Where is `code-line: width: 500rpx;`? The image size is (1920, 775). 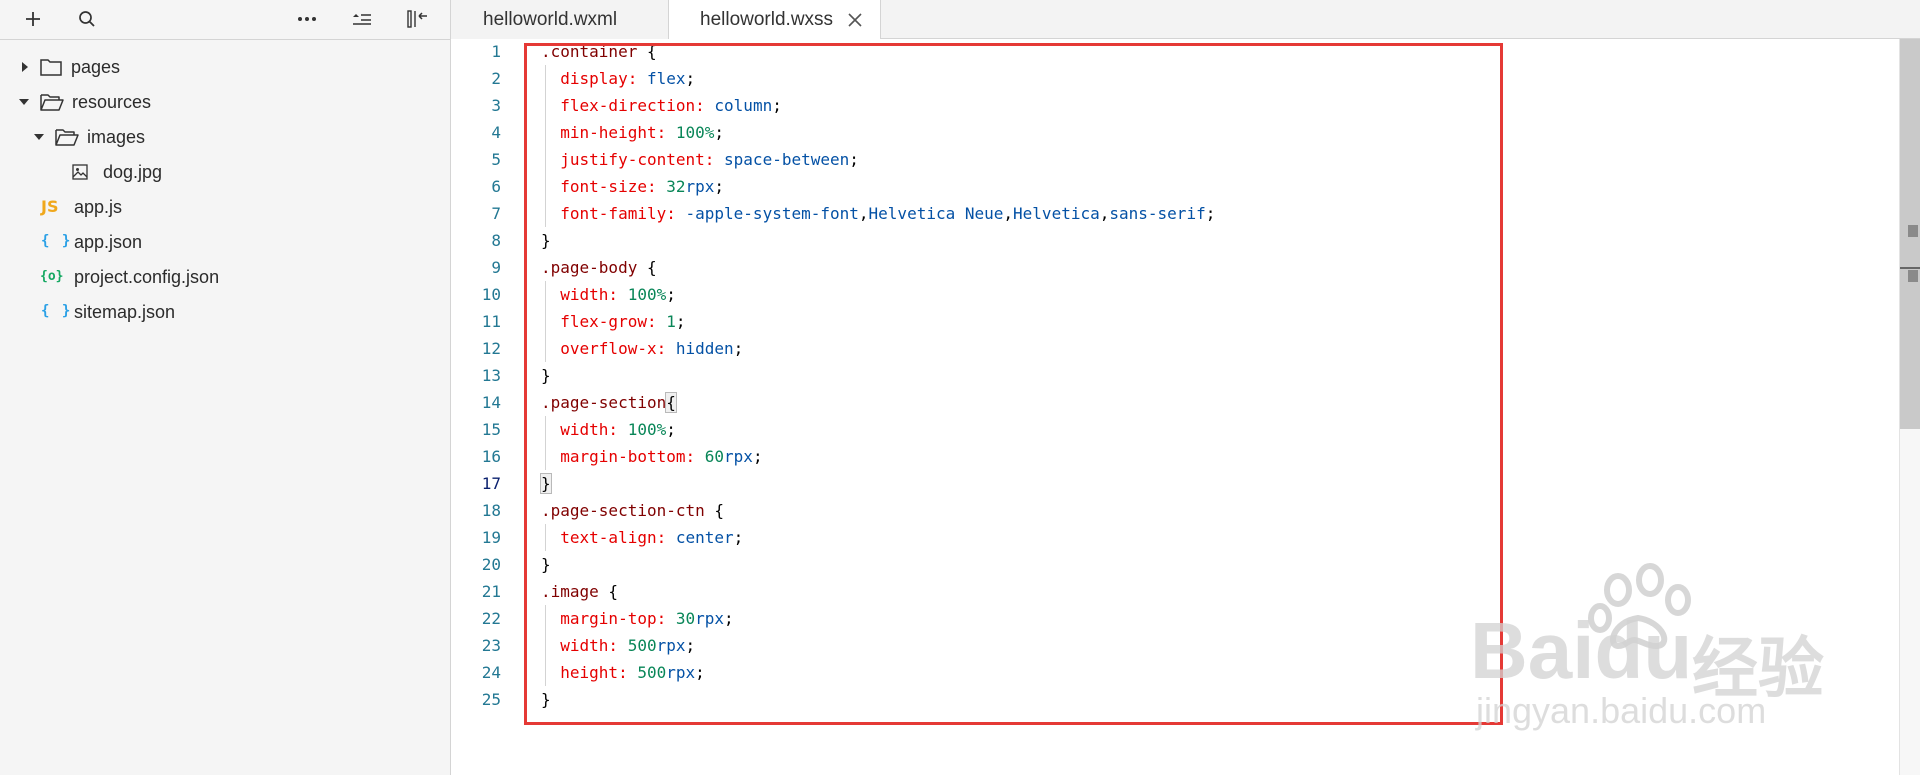
code-line: width: 500rpx; is located at coordinates (618, 645).